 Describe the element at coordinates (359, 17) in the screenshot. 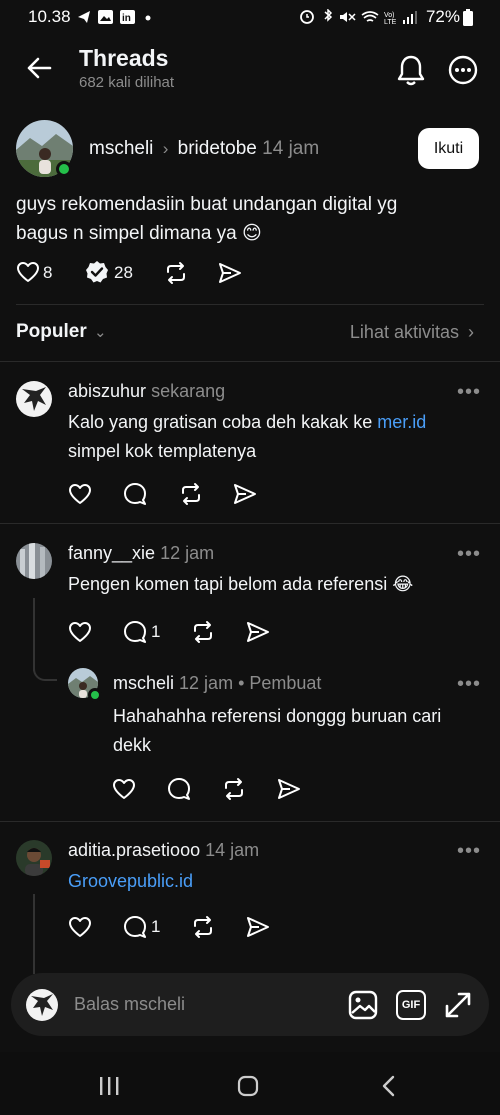

I see `status-system-icons: Vo) LTE` at that location.